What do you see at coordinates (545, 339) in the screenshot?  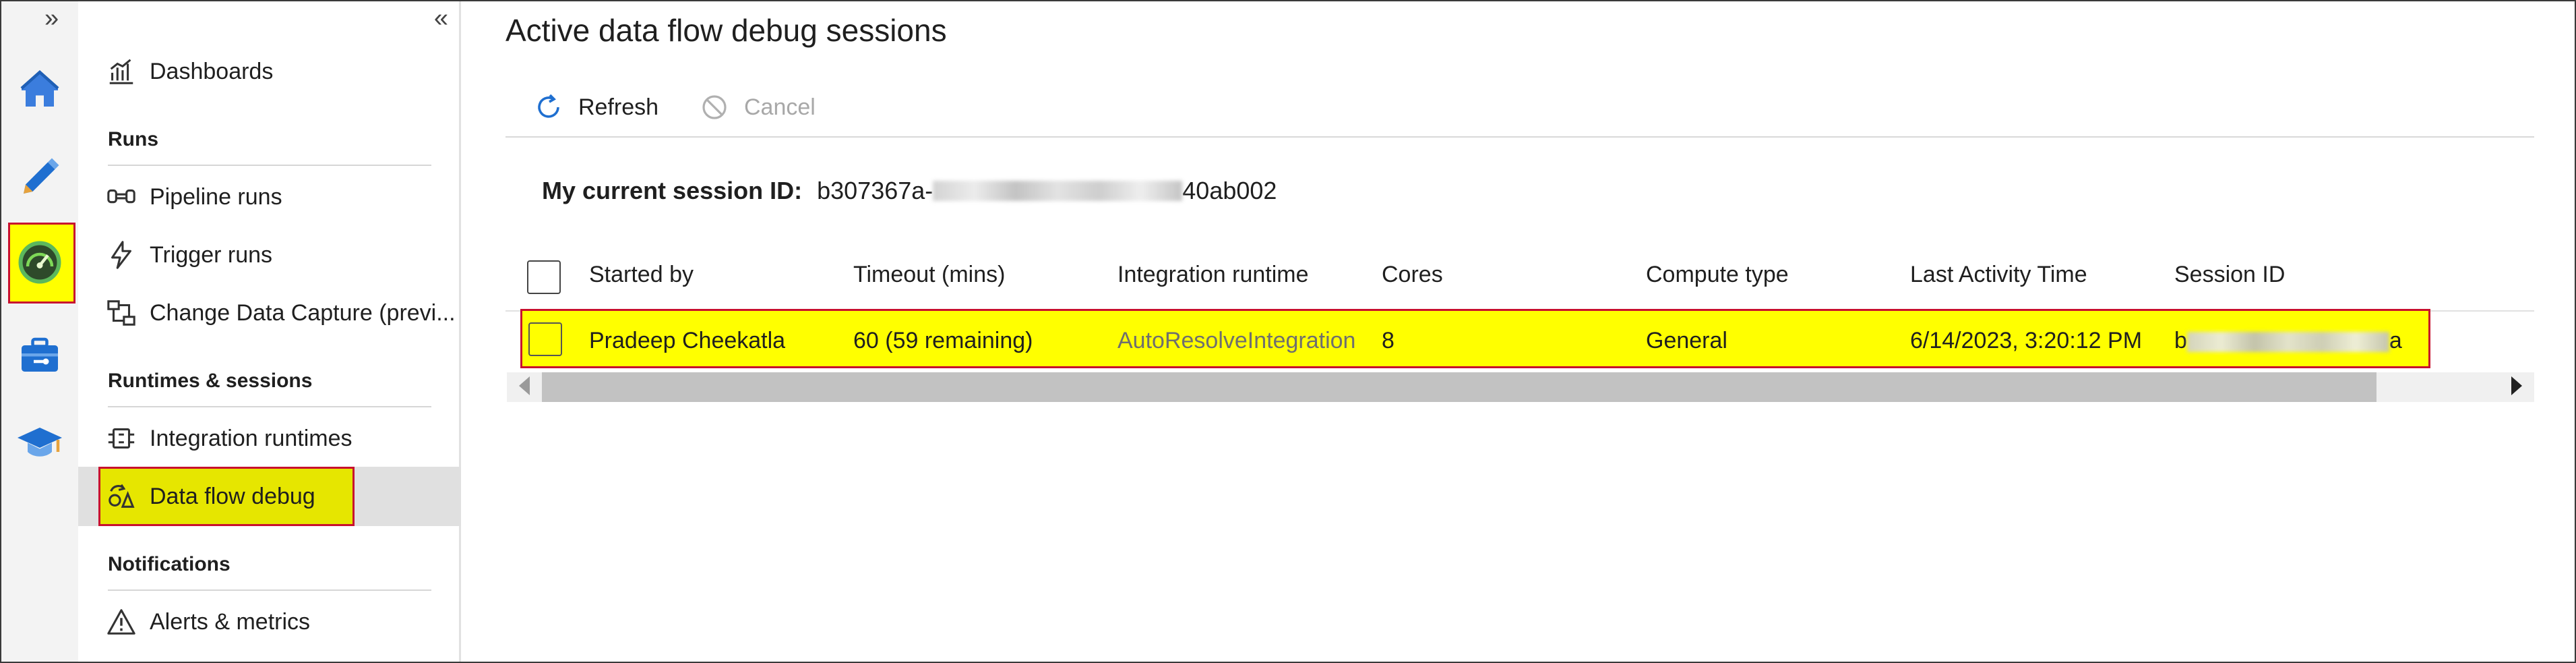 I see `row-checkbox` at bounding box center [545, 339].